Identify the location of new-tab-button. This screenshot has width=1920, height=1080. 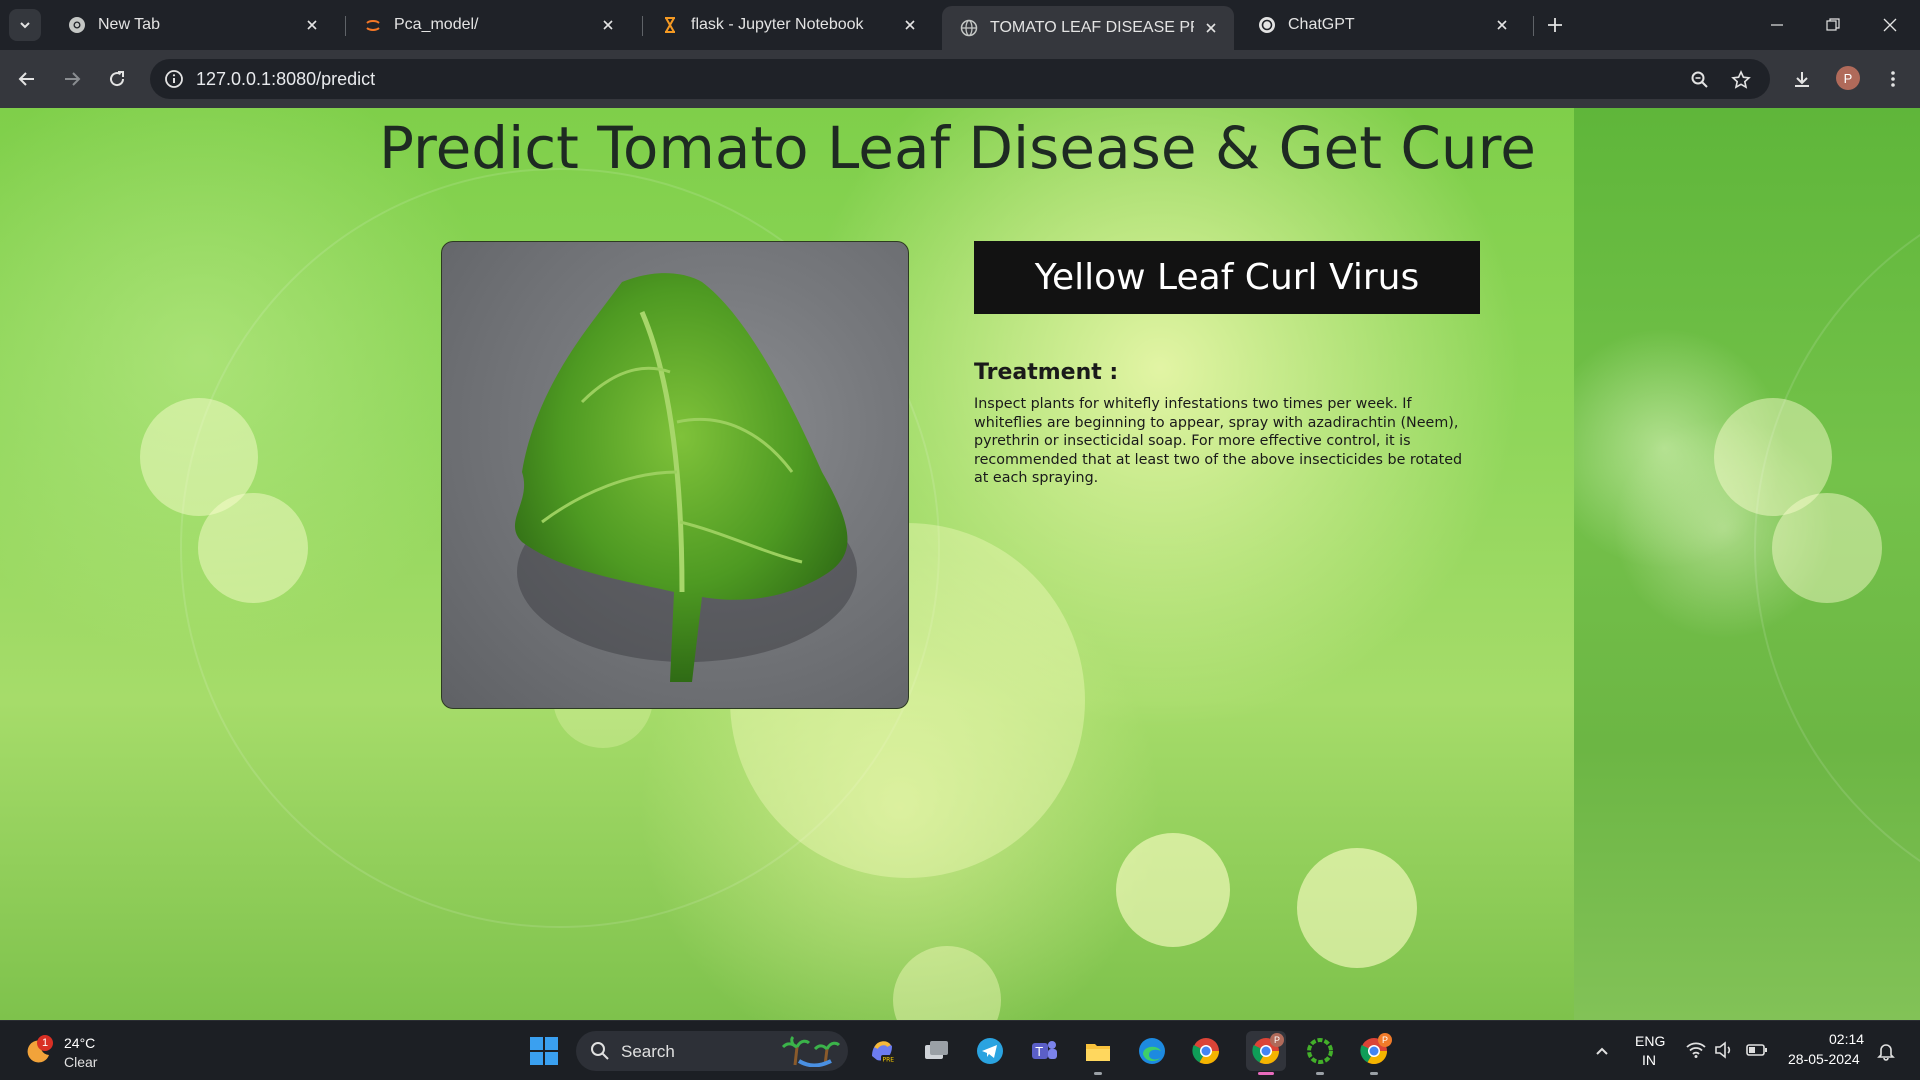
(1555, 25).